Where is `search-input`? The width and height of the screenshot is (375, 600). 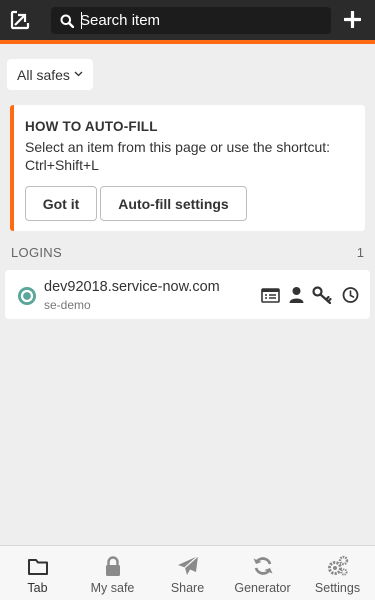
search-input is located at coordinates (202, 20).